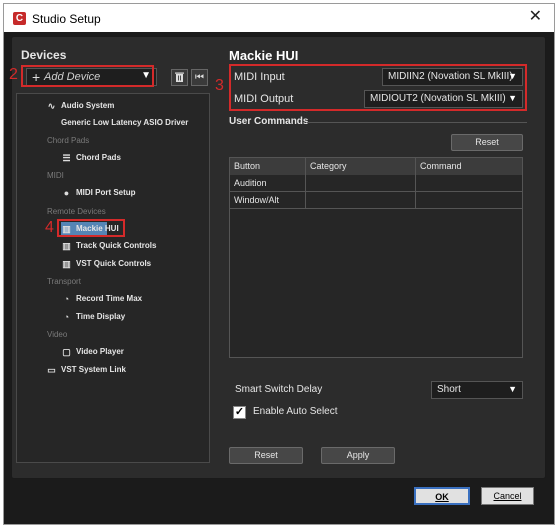 The width and height of the screenshot is (559, 528). Describe the element at coordinates (417, 122) in the screenshot. I see `section-divider` at that location.